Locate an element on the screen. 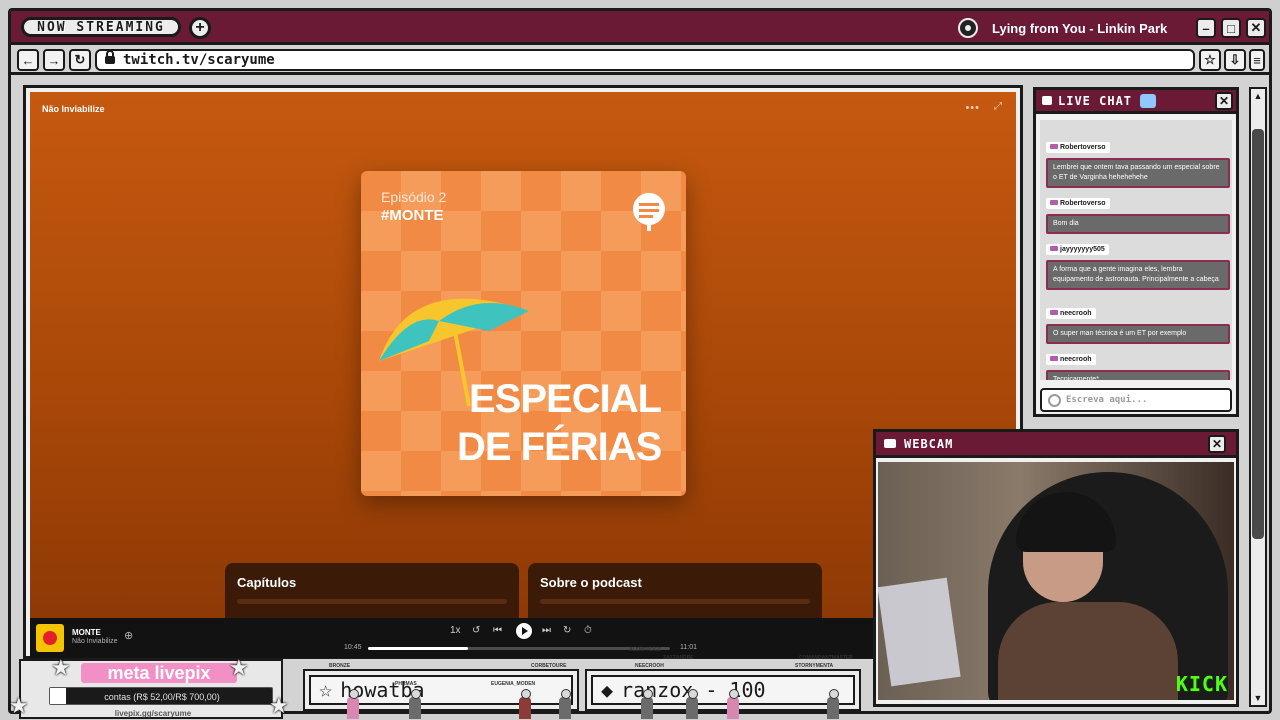 This screenshot has width=1280, height=720. menu-icon: ≡ is located at coordinates (1257, 60).